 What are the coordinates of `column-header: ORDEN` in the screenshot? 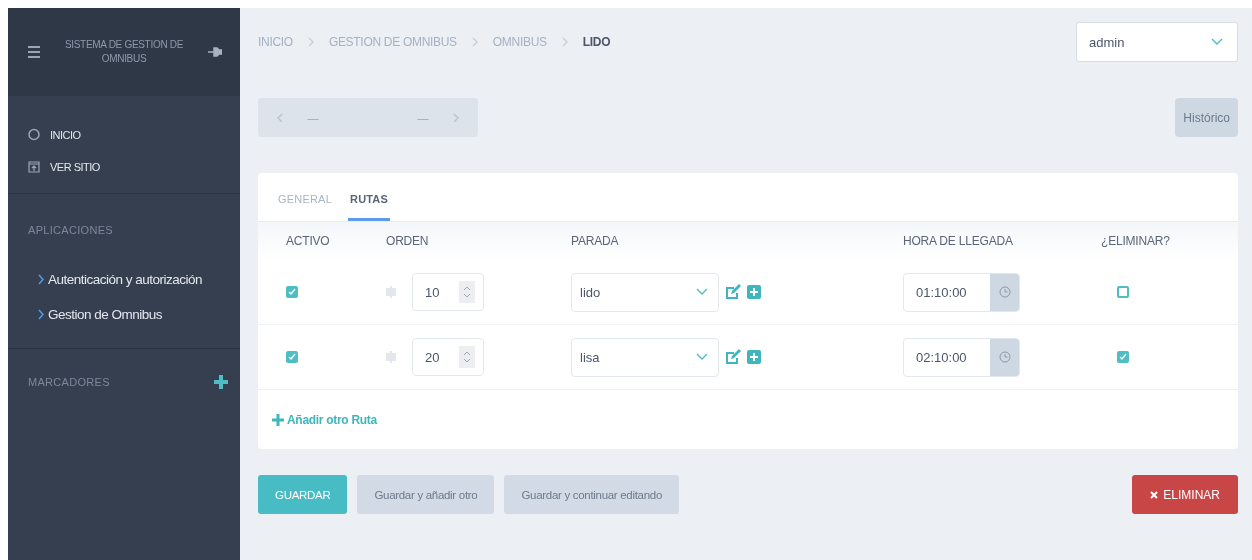 It's located at (407, 241).